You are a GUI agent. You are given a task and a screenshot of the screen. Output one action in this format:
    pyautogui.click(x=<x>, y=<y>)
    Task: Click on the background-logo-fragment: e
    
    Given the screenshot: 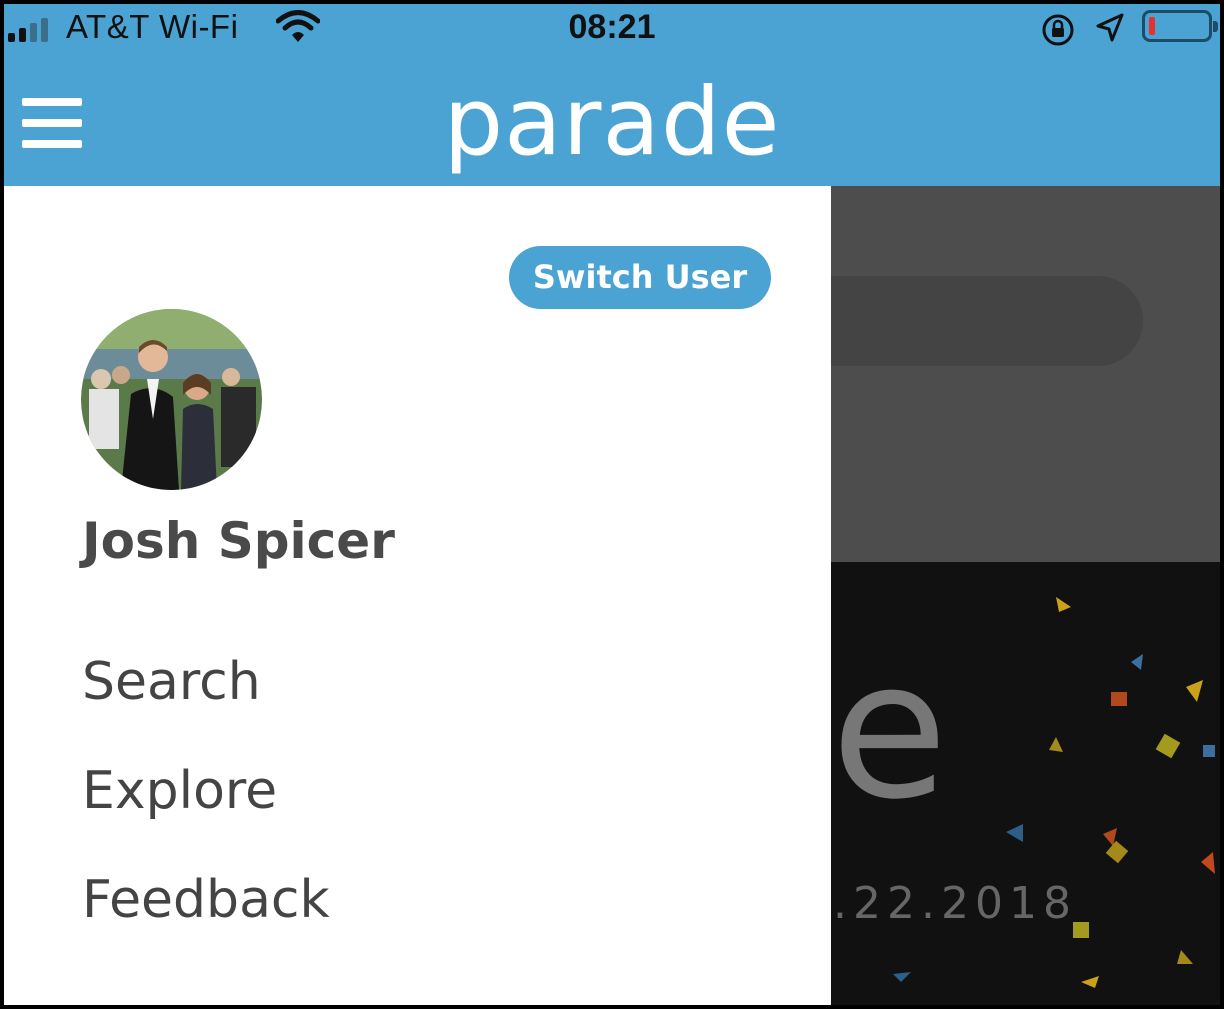 What is the action you would take?
    pyautogui.click(x=889, y=730)
    